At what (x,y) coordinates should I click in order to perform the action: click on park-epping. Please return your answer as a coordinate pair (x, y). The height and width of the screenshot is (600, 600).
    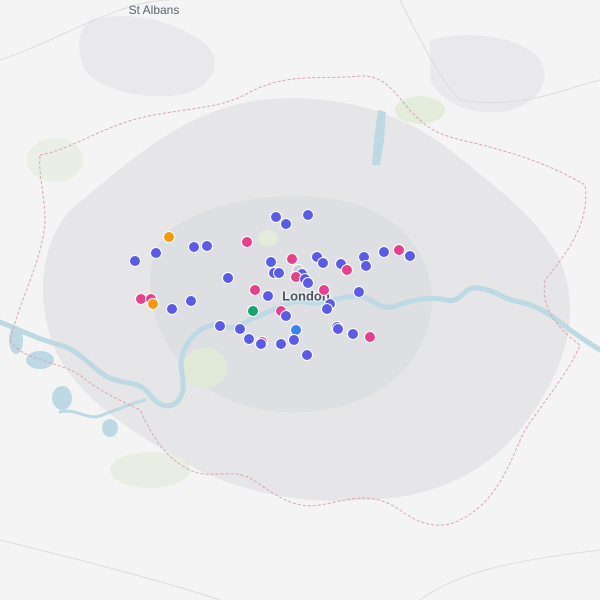
    Looking at the image, I should click on (420, 110).